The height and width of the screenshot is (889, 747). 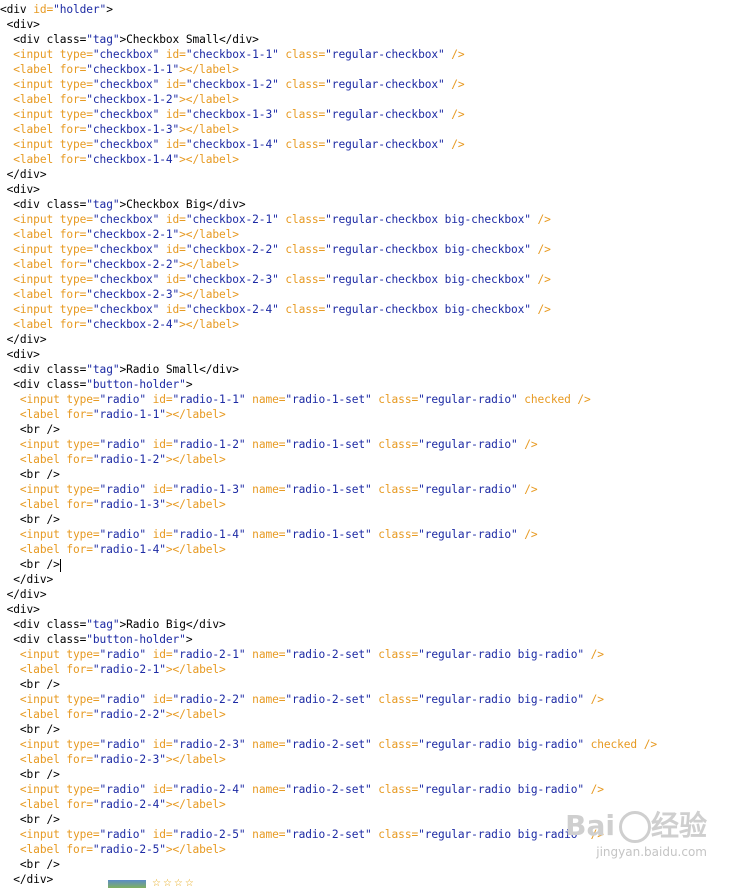 I want to click on code-line: <label for="radio-1-4"></label>, so click(x=113, y=549).